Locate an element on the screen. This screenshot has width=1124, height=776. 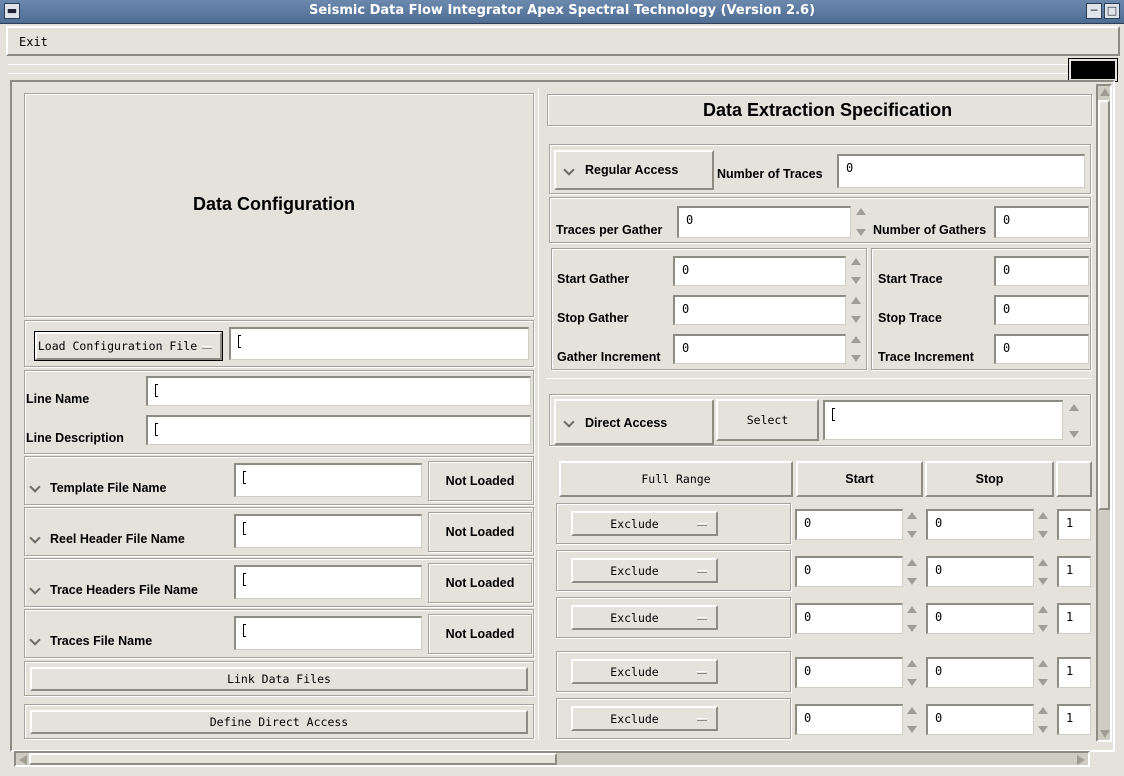
stop-gather-spinner is located at coordinates (856, 310).